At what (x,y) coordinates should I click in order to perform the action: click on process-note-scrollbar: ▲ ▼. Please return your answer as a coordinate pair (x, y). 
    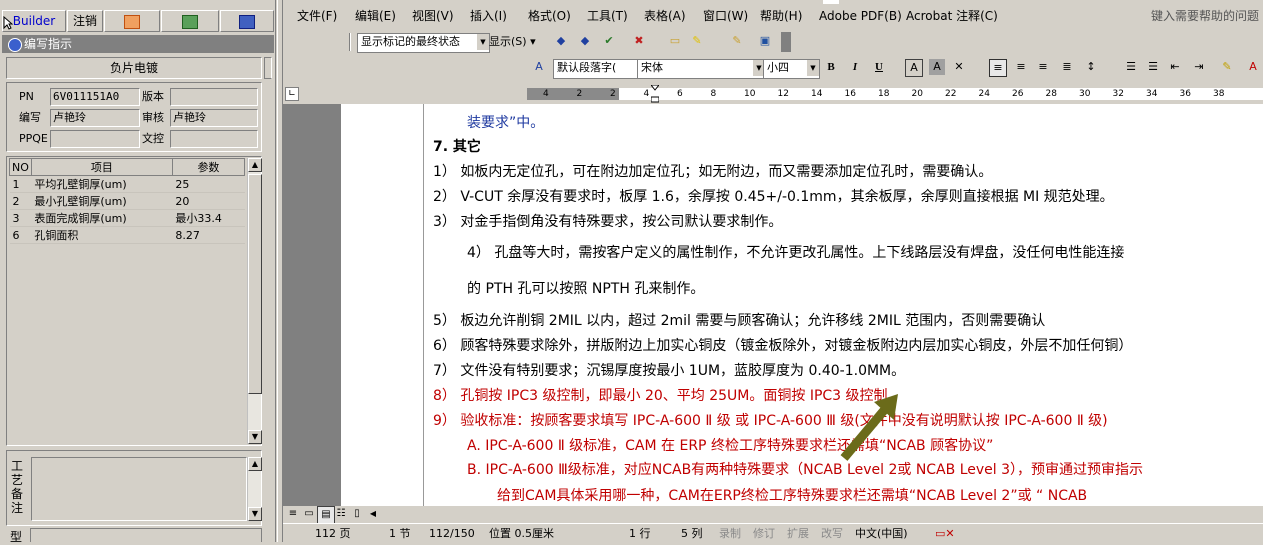
    Looking at the image, I should click on (254, 489).